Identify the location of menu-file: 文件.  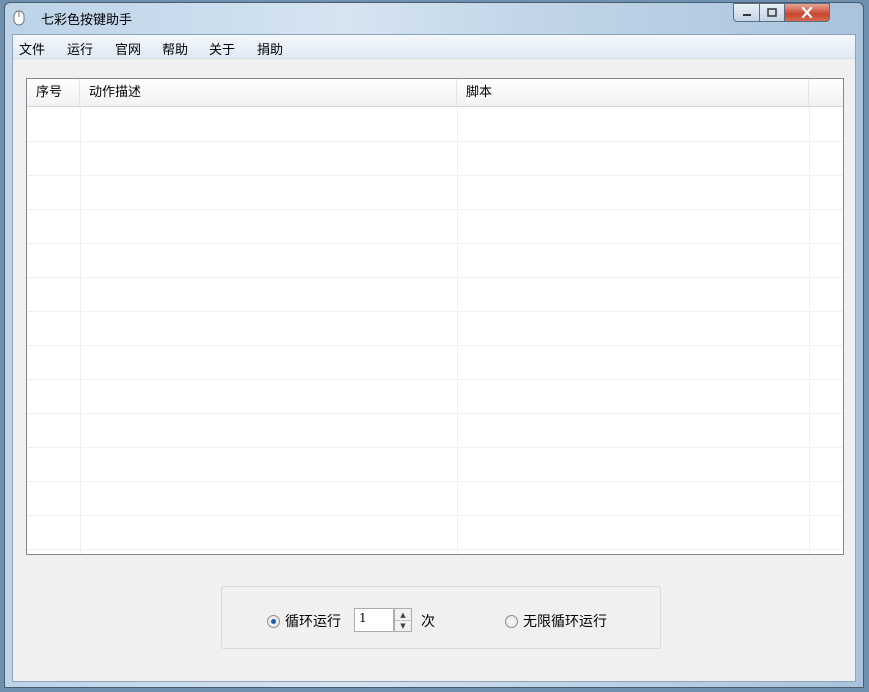
(32, 48).